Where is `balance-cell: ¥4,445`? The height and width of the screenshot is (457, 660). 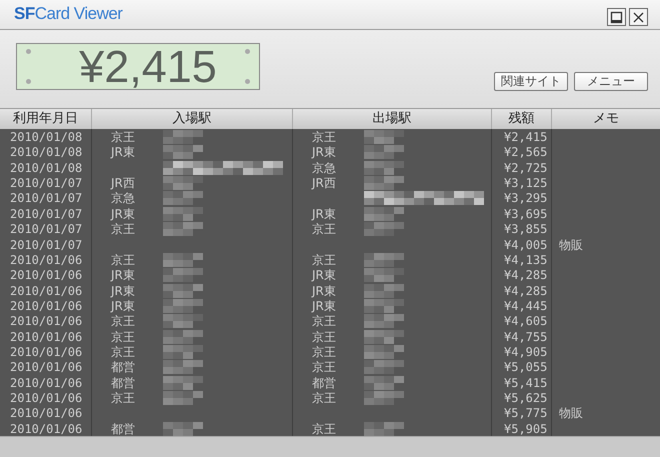 balance-cell: ¥4,445 is located at coordinates (526, 305).